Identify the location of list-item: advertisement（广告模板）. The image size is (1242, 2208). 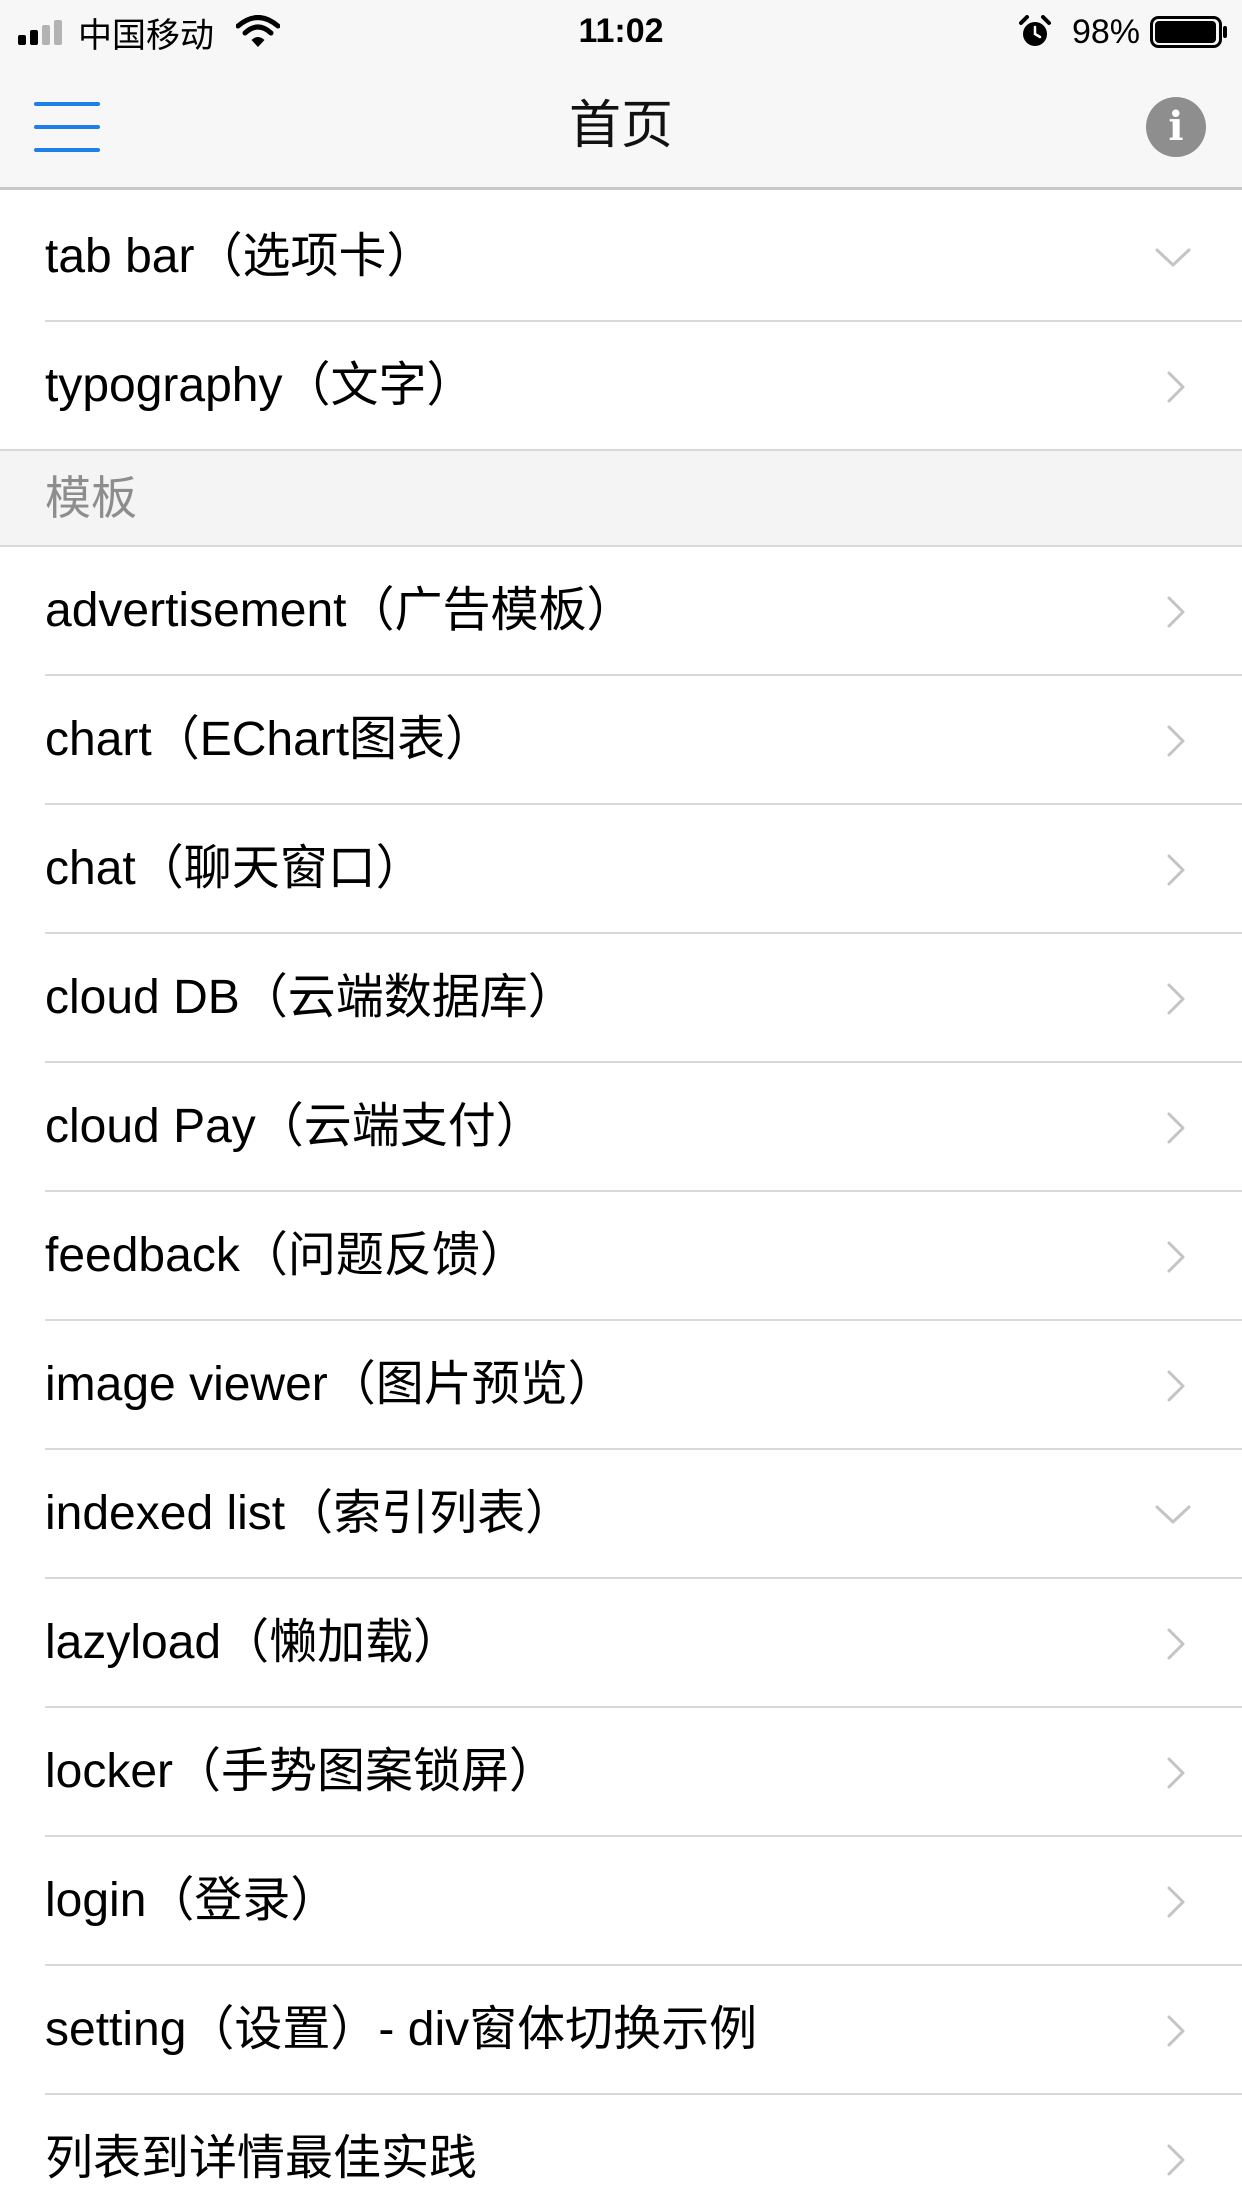
(621, 611).